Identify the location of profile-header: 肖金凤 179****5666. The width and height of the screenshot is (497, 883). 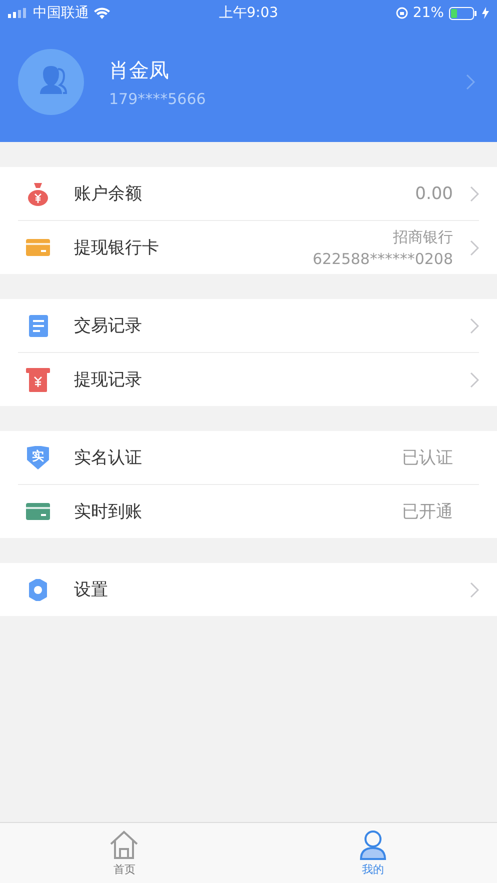
(248, 77).